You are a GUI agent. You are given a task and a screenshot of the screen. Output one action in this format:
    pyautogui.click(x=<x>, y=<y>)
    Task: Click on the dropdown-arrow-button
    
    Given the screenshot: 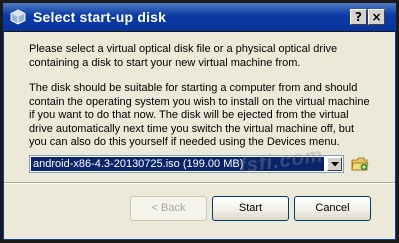 What is the action you would take?
    pyautogui.click(x=334, y=164)
    